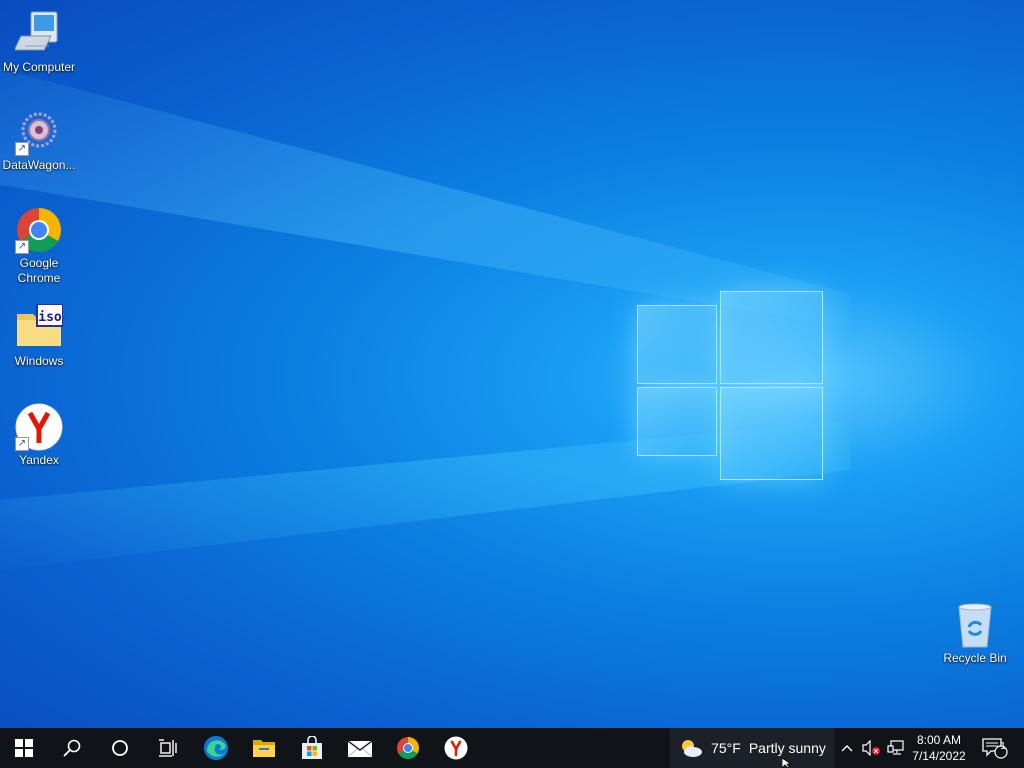  I want to click on desktop-icon-label: Recycle Bin, so click(975, 658).